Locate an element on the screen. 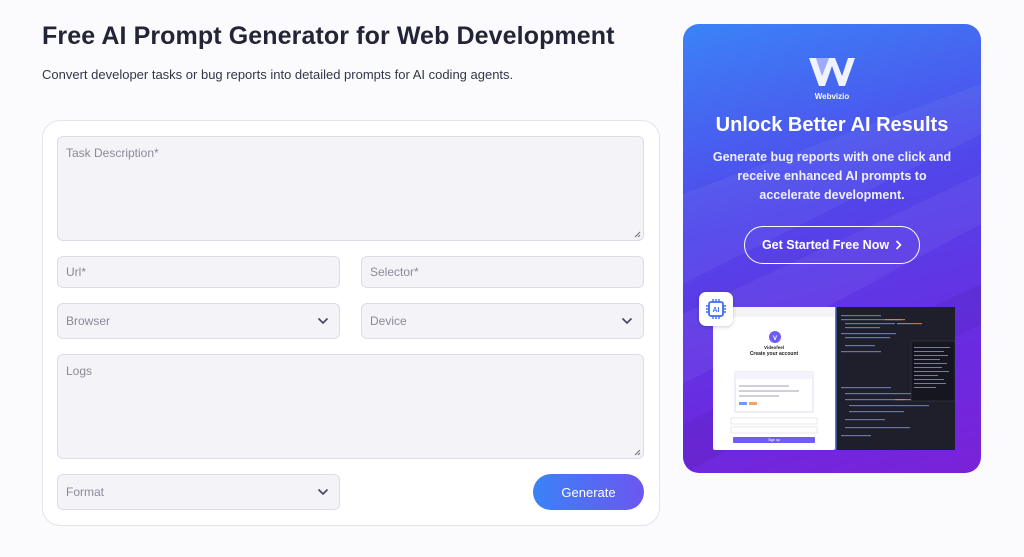 The image size is (1024, 557). preview-app-name: Videofeel is located at coordinates (774, 347).